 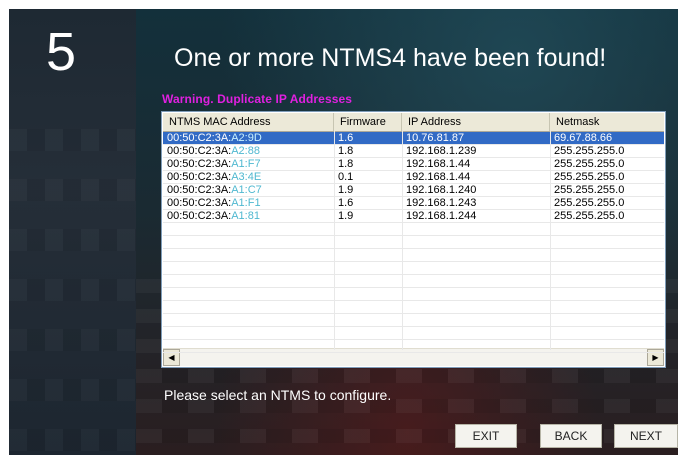 I want to click on back-button: BACK, so click(x=571, y=436).